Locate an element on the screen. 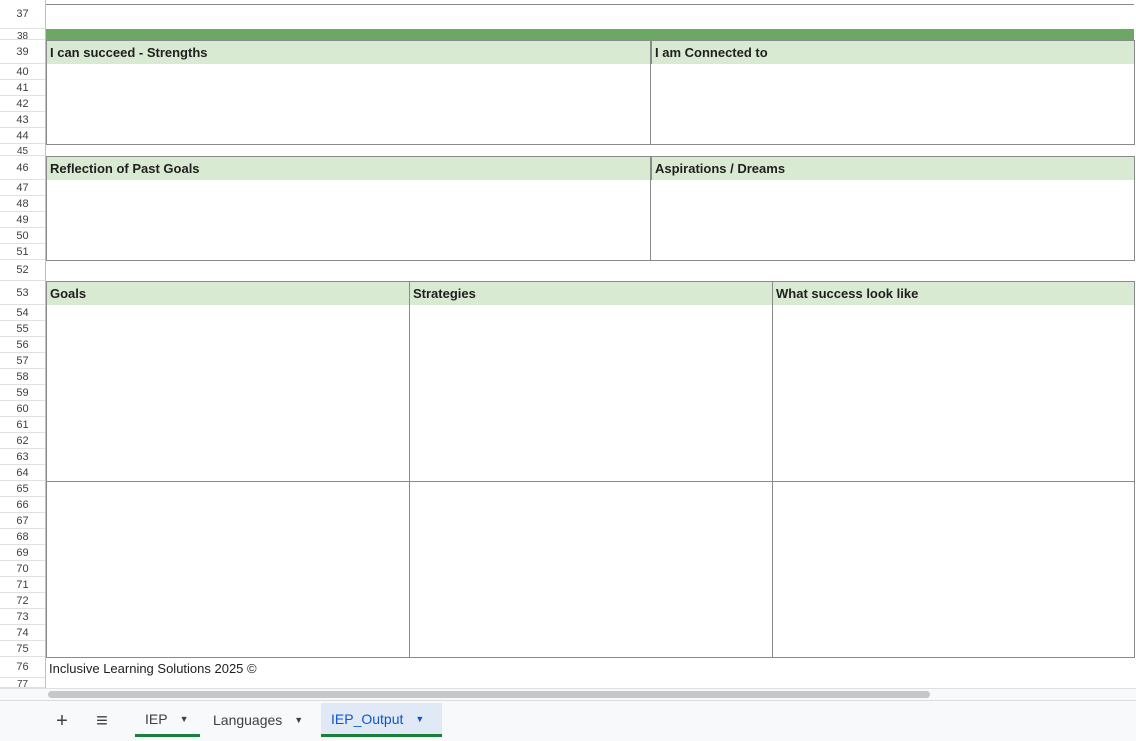 The height and width of the screenshot is (741, 1136). row-number: 53 is located at coordinates (22, 293).